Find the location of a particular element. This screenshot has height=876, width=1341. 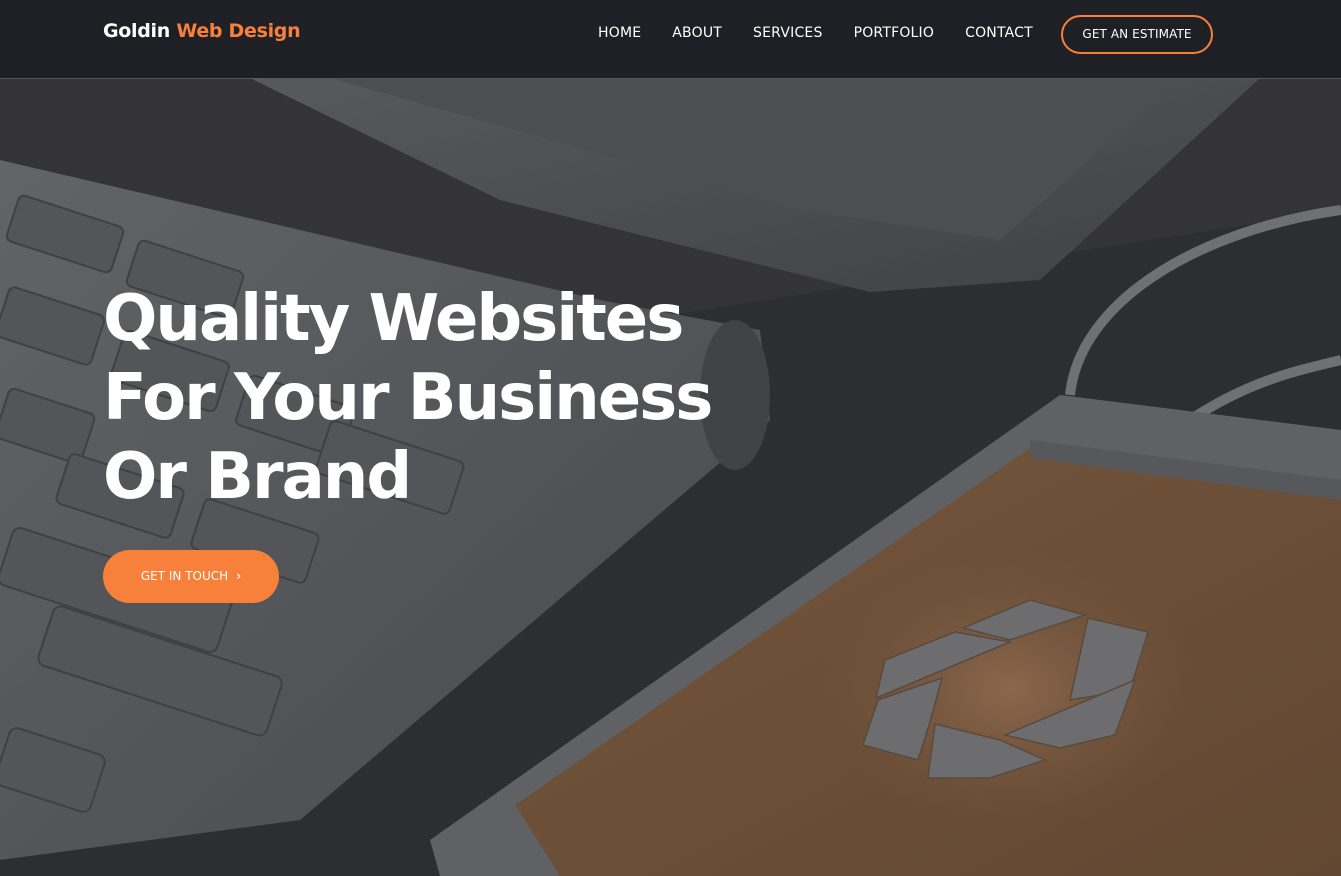

hero-headline-line-1: Quality Websites is located at coordinates (393, 319).